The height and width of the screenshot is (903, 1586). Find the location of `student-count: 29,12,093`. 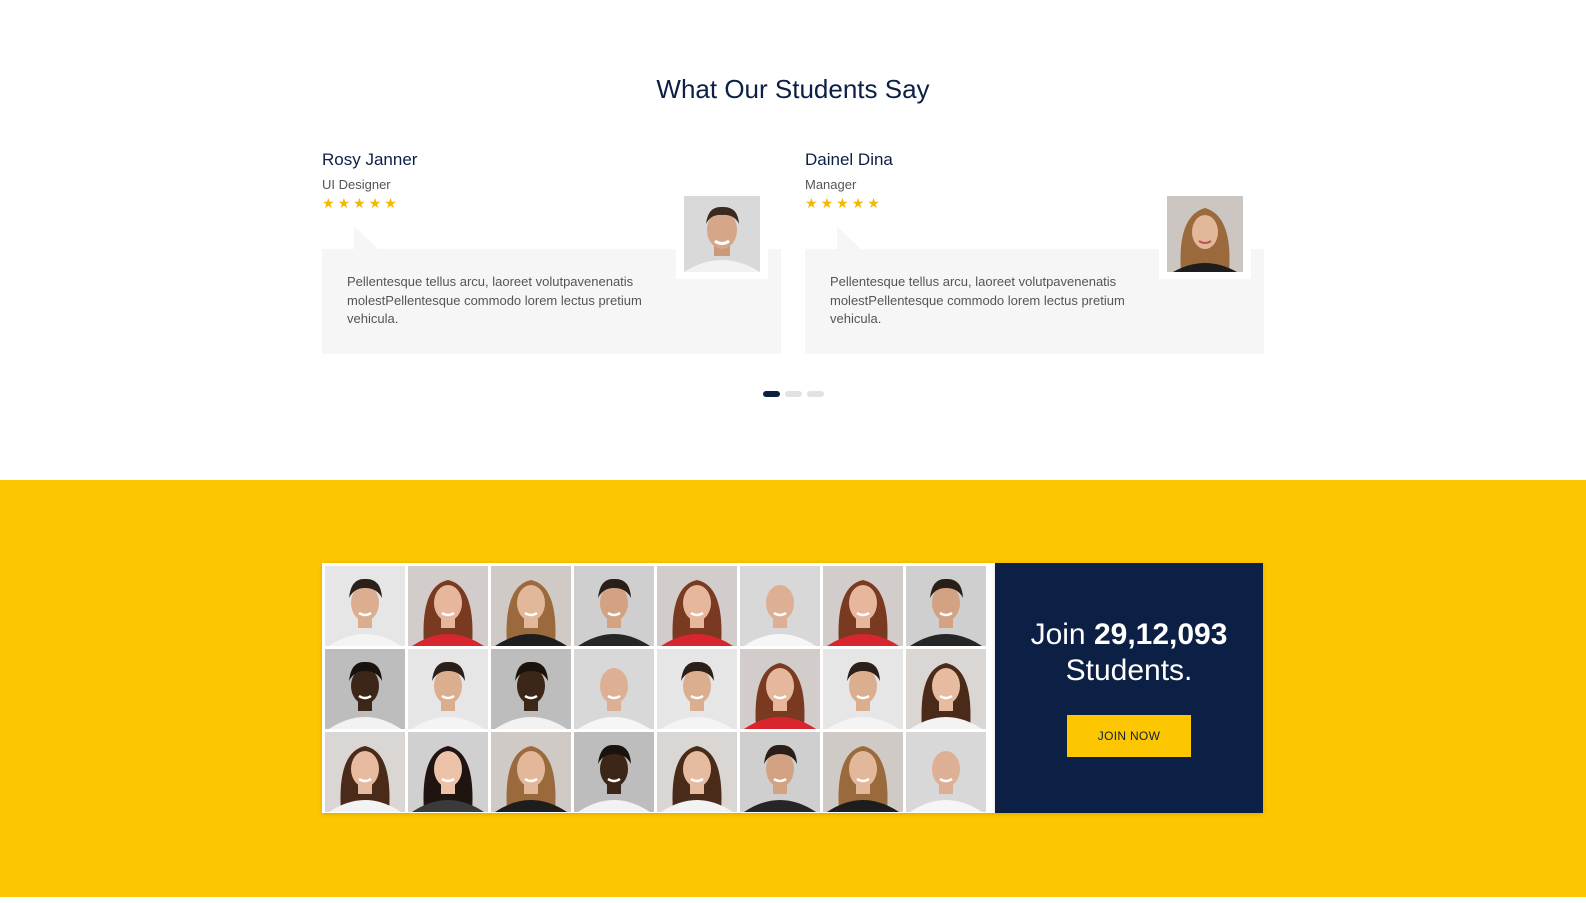

student-count: 29,12,093 is located at coordinates (1160, 634).